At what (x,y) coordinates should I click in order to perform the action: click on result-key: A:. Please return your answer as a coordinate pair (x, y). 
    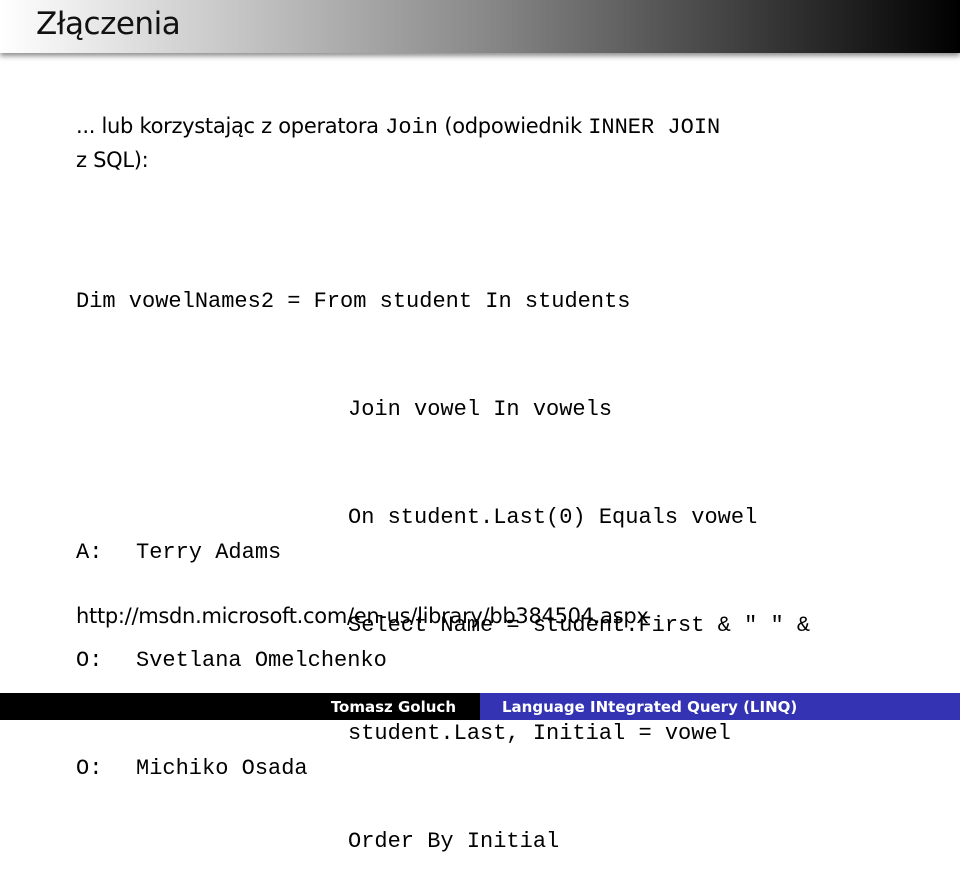
    Looking at the image, I should click on (89, 552).